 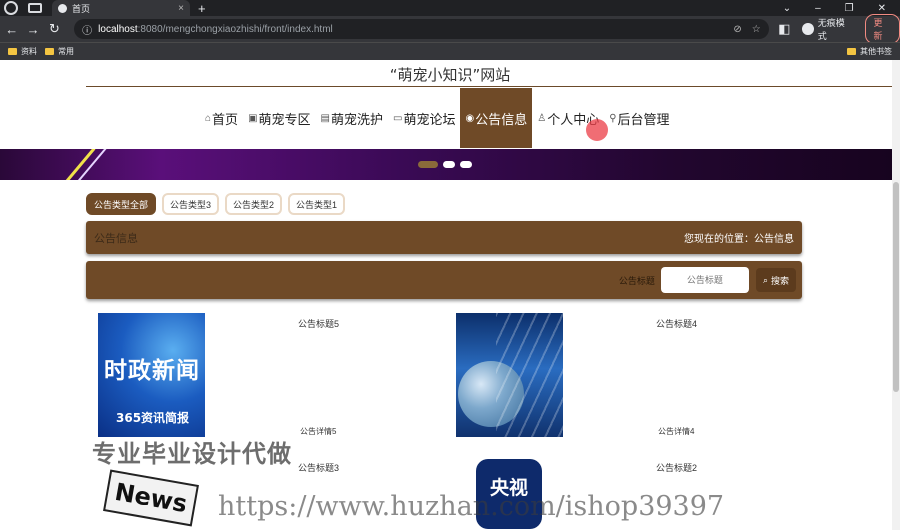 What do you see at coordinates (318, 467) in the screenshot?
I see `notice-title: 公告标题3` at bounding box center [318, 467].